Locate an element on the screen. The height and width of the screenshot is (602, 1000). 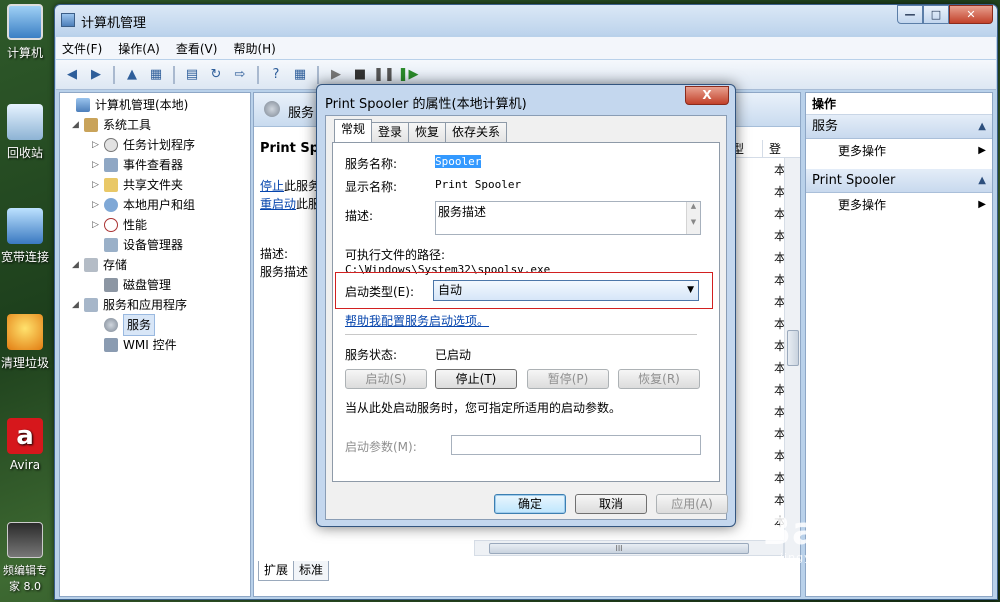
vertical-scrollbar is located at coordinates (792, 358).